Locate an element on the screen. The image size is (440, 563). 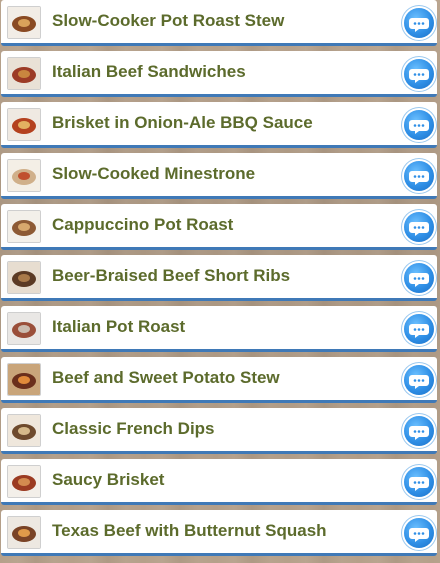
recipe-title: Cappuccino Pot Roast is located at coordinates (143, 224).